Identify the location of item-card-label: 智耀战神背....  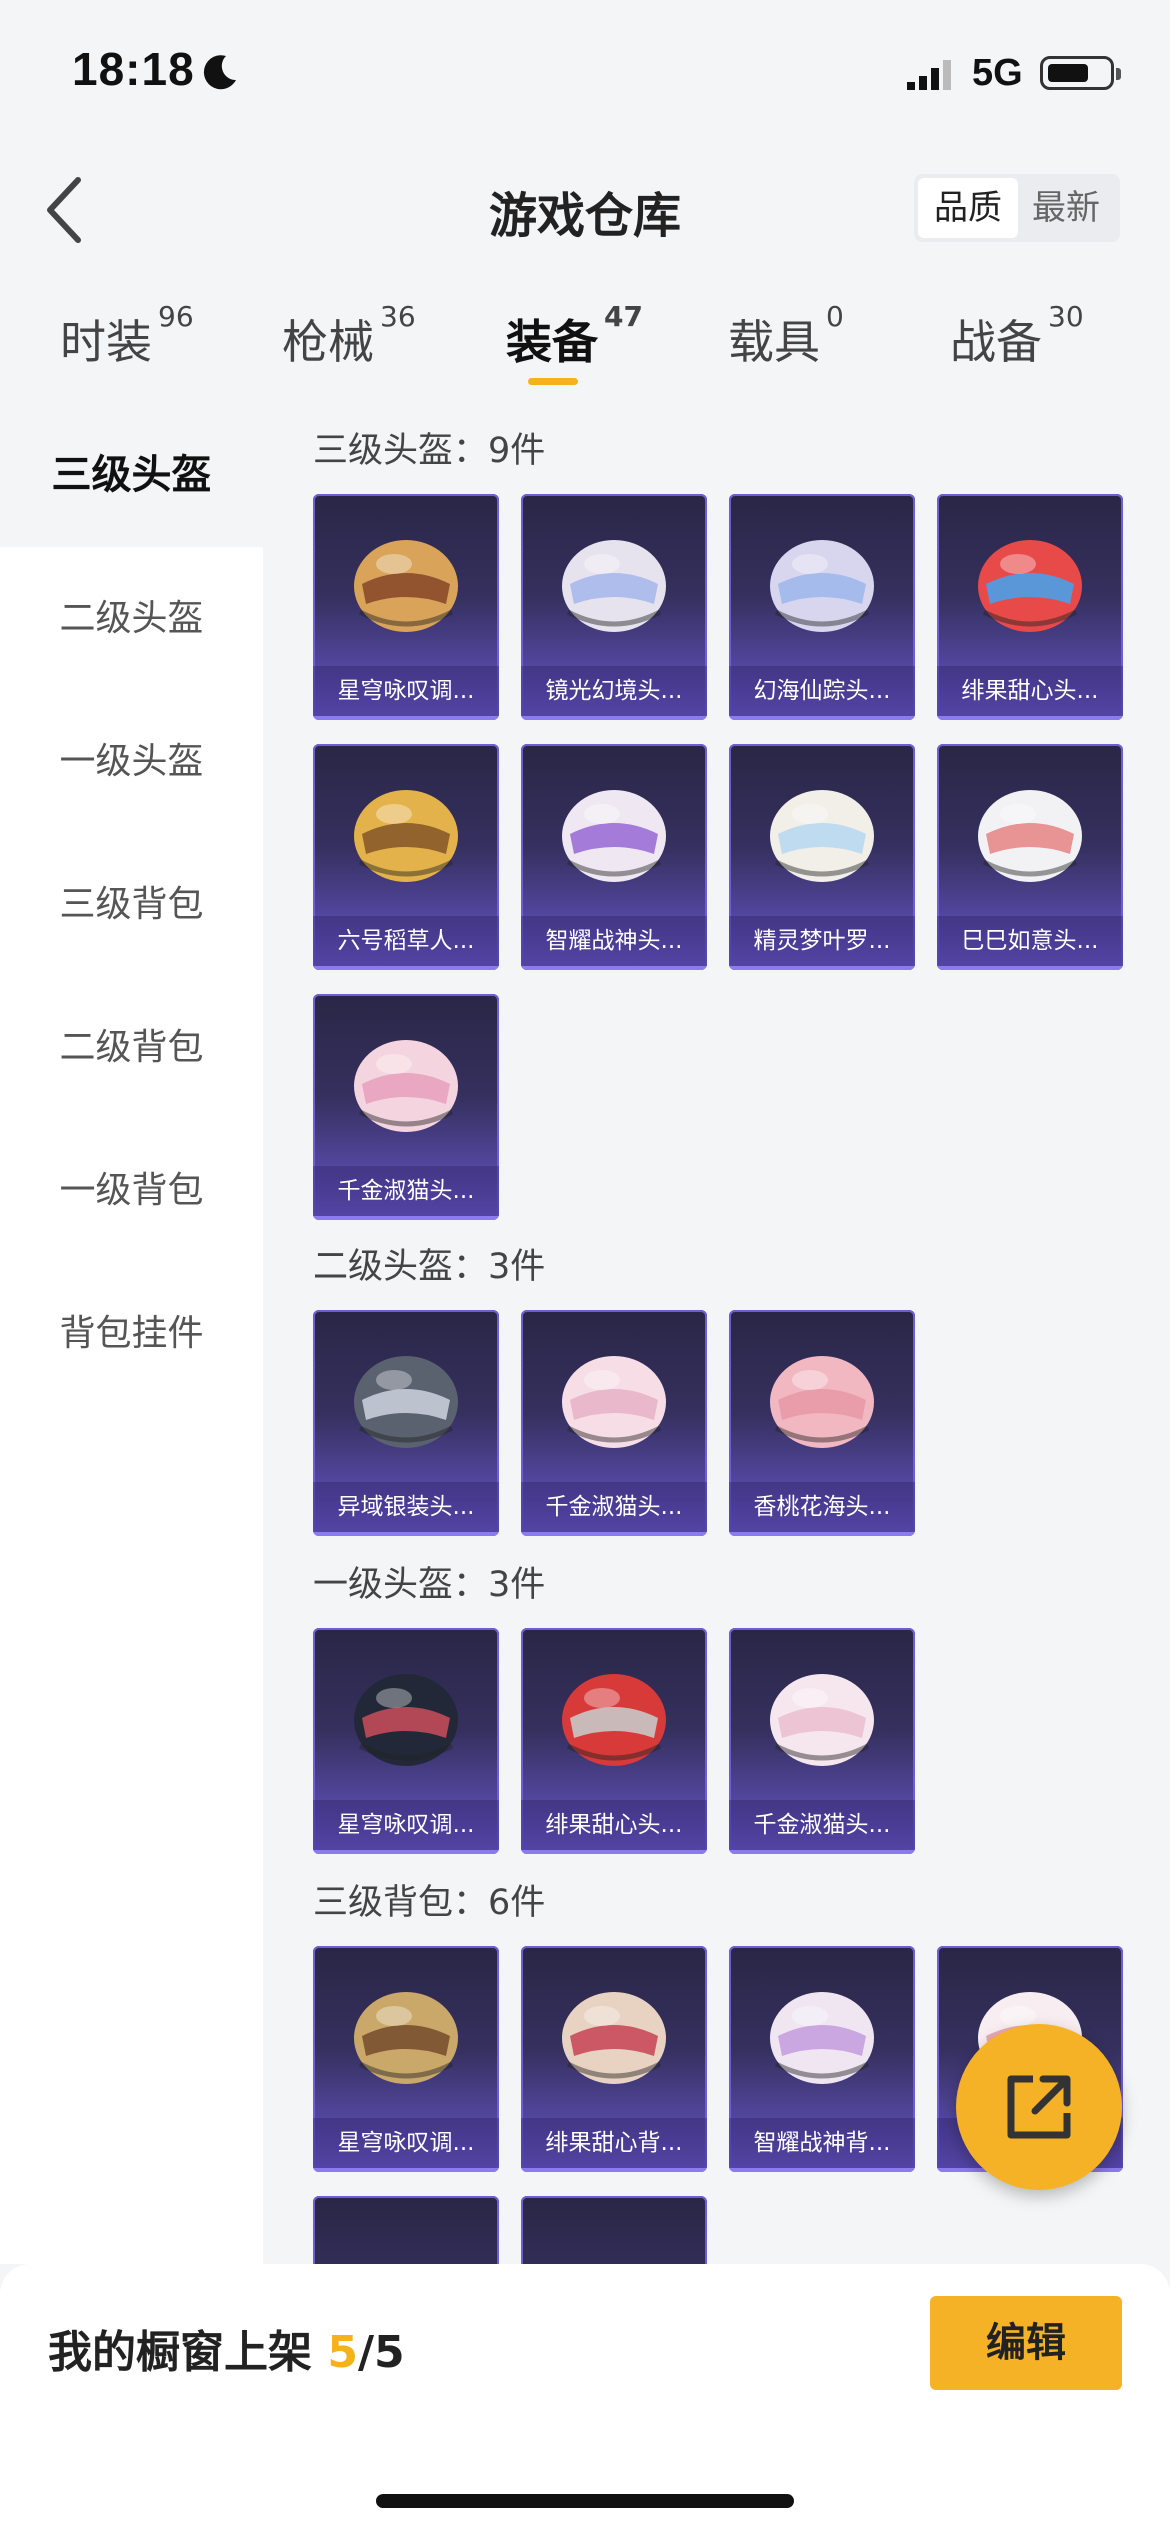
(822, 2143).